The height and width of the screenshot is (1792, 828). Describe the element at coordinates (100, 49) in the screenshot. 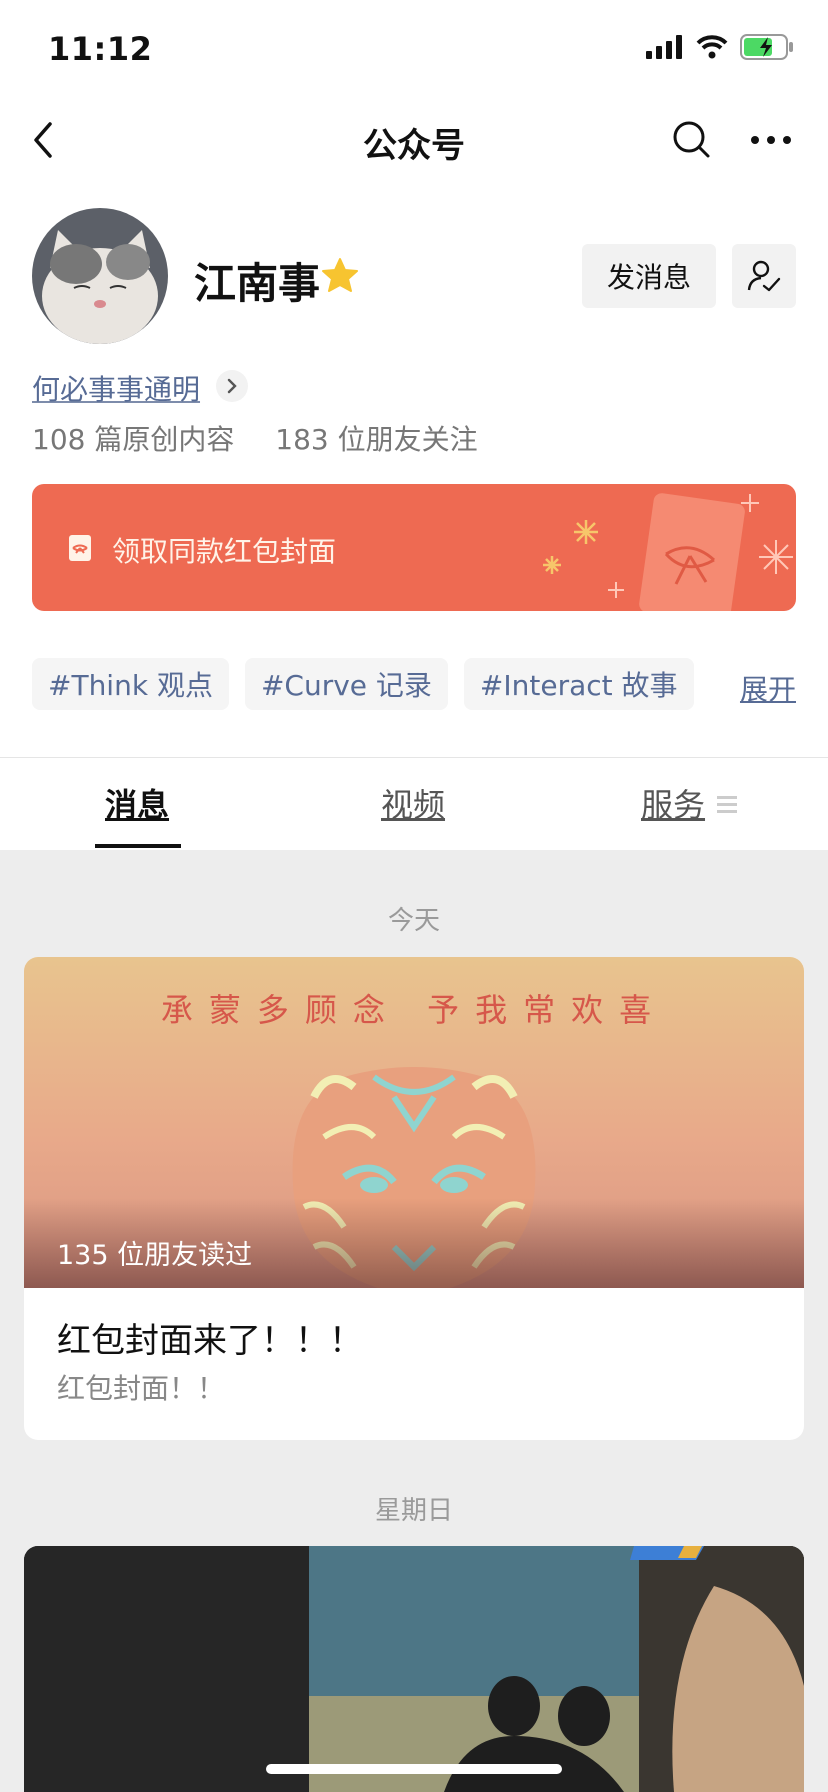

I see `status-time: 11:12` at that location.